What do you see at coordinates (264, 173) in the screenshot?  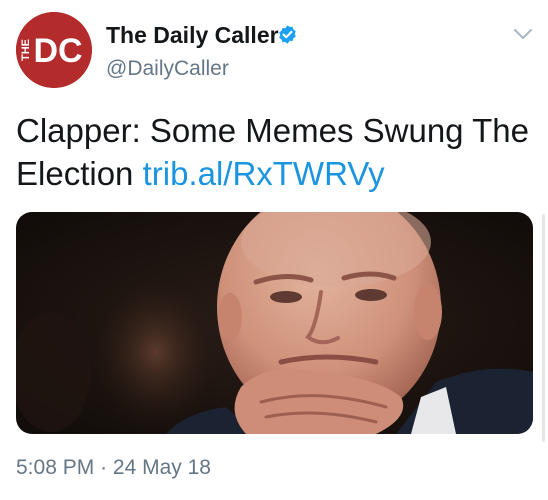 I see `tweet-link: trib.al/RxTWRVy` at bounding box center [264, 173].